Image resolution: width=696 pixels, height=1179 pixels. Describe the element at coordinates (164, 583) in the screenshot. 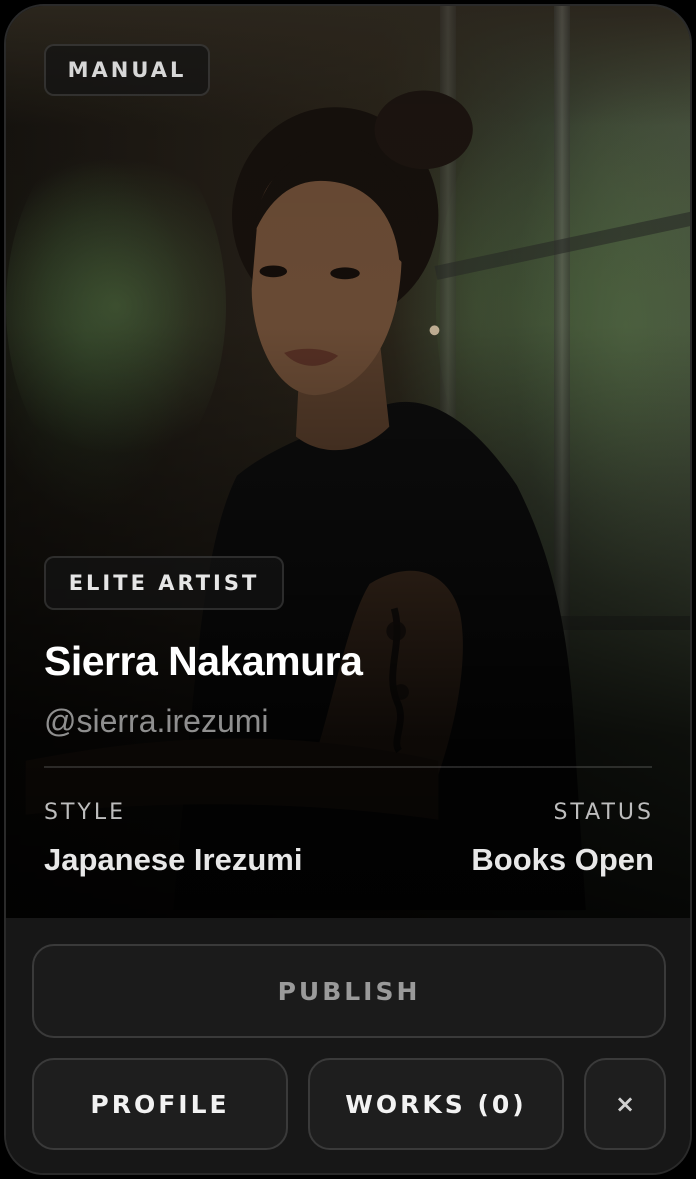

I see `elite-artist-badge: ELITE ARTIST` at that location.